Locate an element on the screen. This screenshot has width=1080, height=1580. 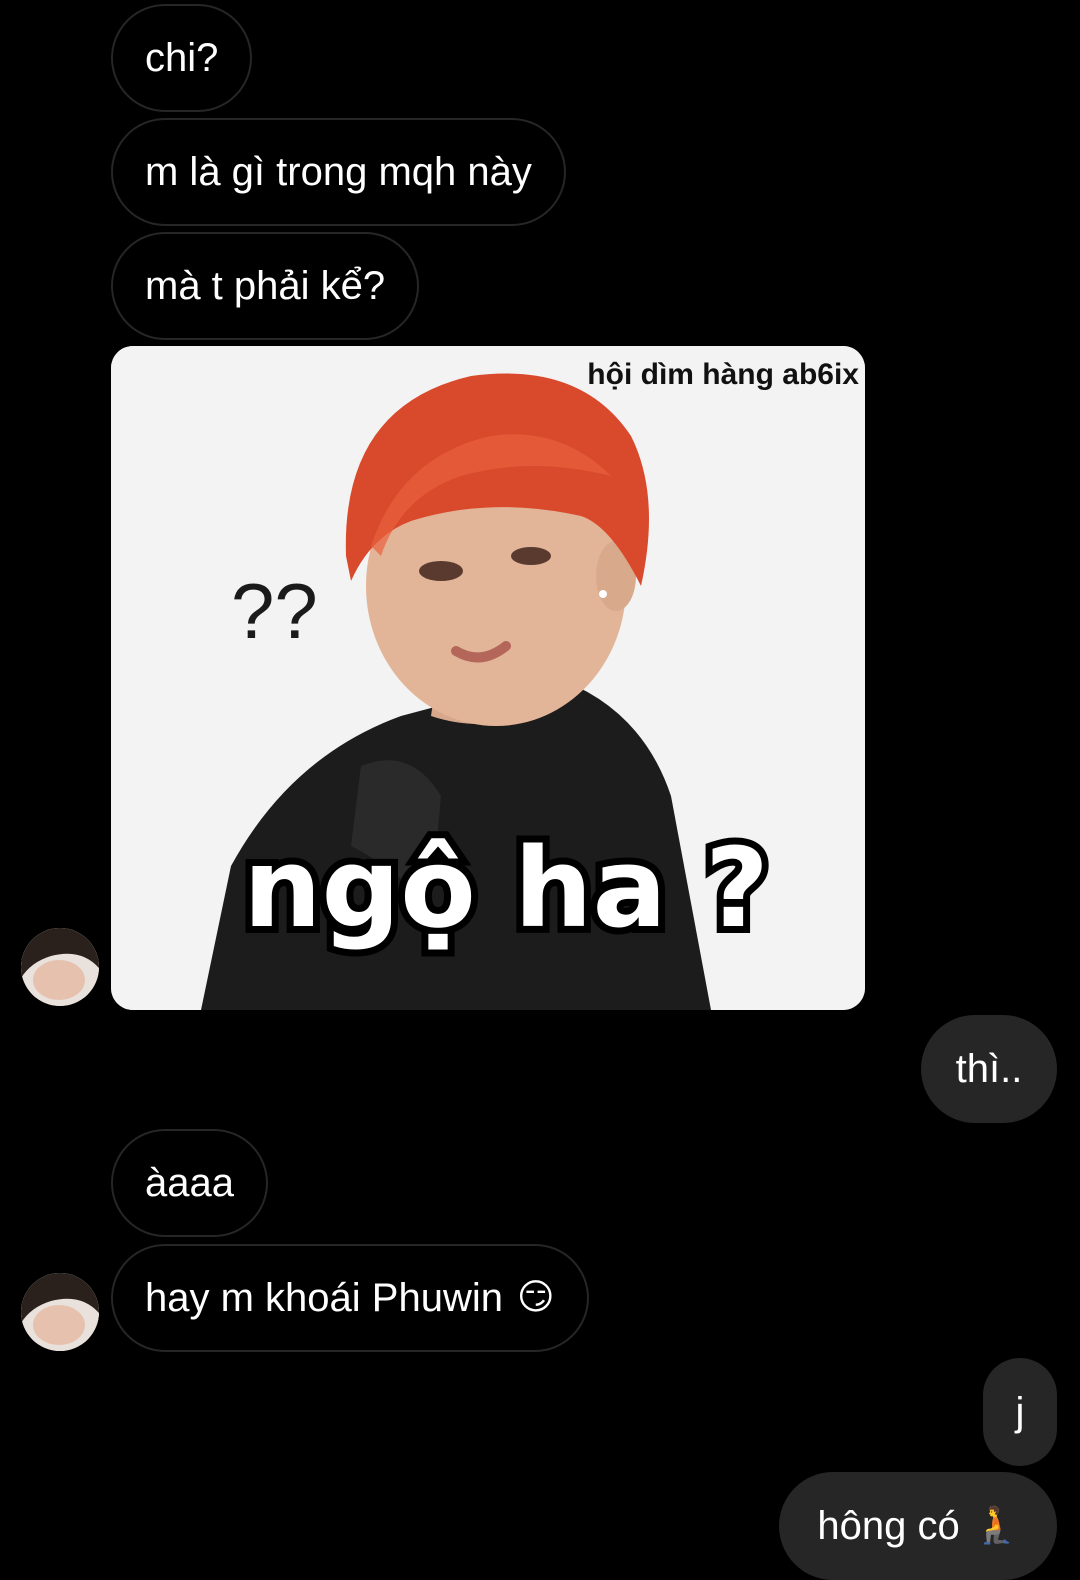
message-text: hay m khoái Phuwin is located at coordinates (324, 1298).